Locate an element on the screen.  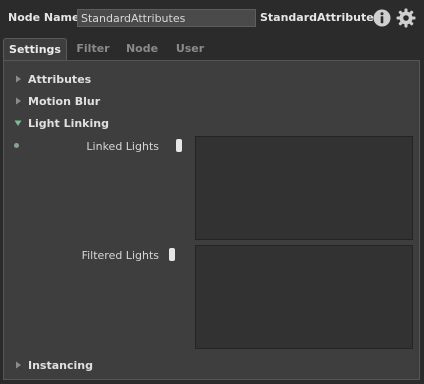
linked-lights-drag-handle is located at coordinates (179, 145).